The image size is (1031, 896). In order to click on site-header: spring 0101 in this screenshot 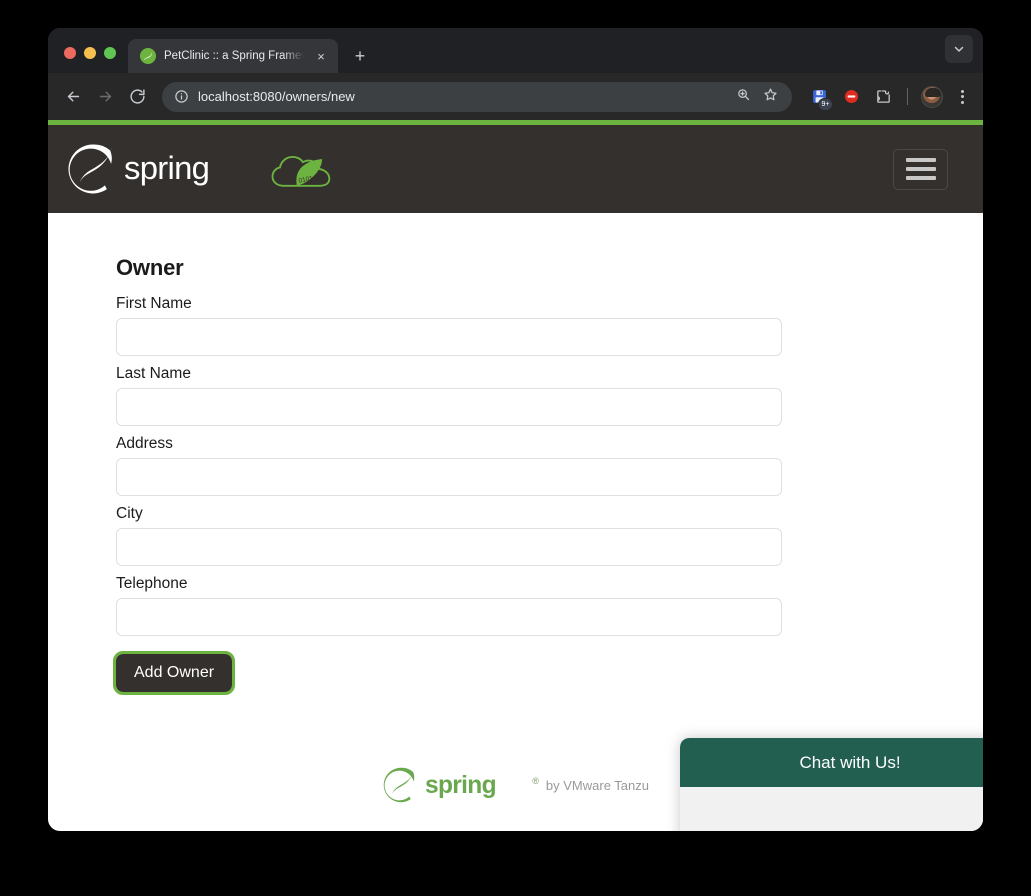, I will do `click(515, 169)`.